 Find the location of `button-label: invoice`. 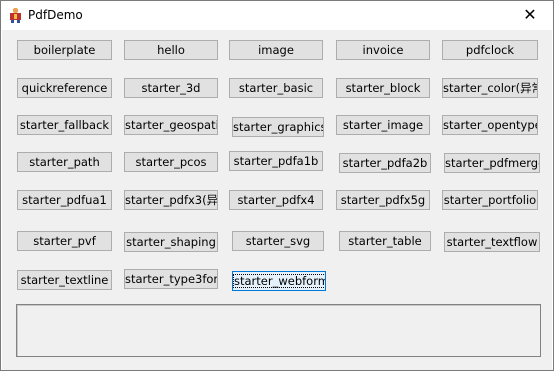

button-label: invoice is located at coordinates (383, 50).